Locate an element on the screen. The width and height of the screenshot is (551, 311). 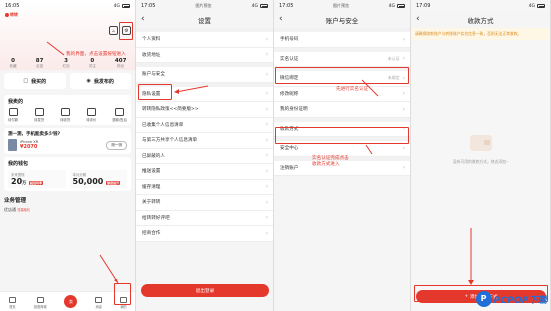
watermark-text: PCPOP下载 is located at coordinates (520, 300).